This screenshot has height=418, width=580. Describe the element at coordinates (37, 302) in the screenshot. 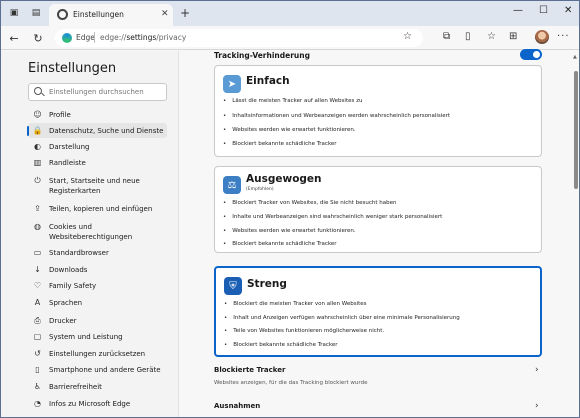

I see `language-icon: A` at that location.